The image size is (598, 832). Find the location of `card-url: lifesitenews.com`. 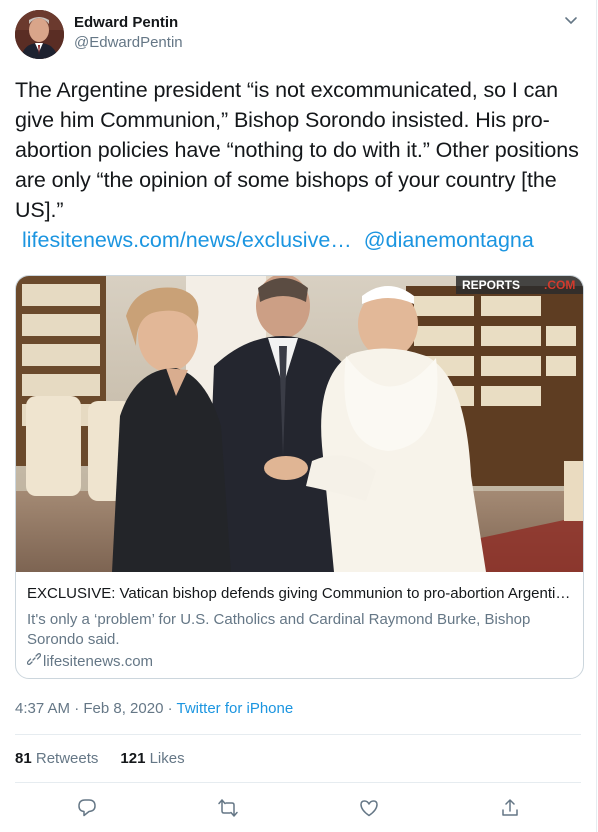

card-url: lifesitenews.com is located at coordinates (299, 661).